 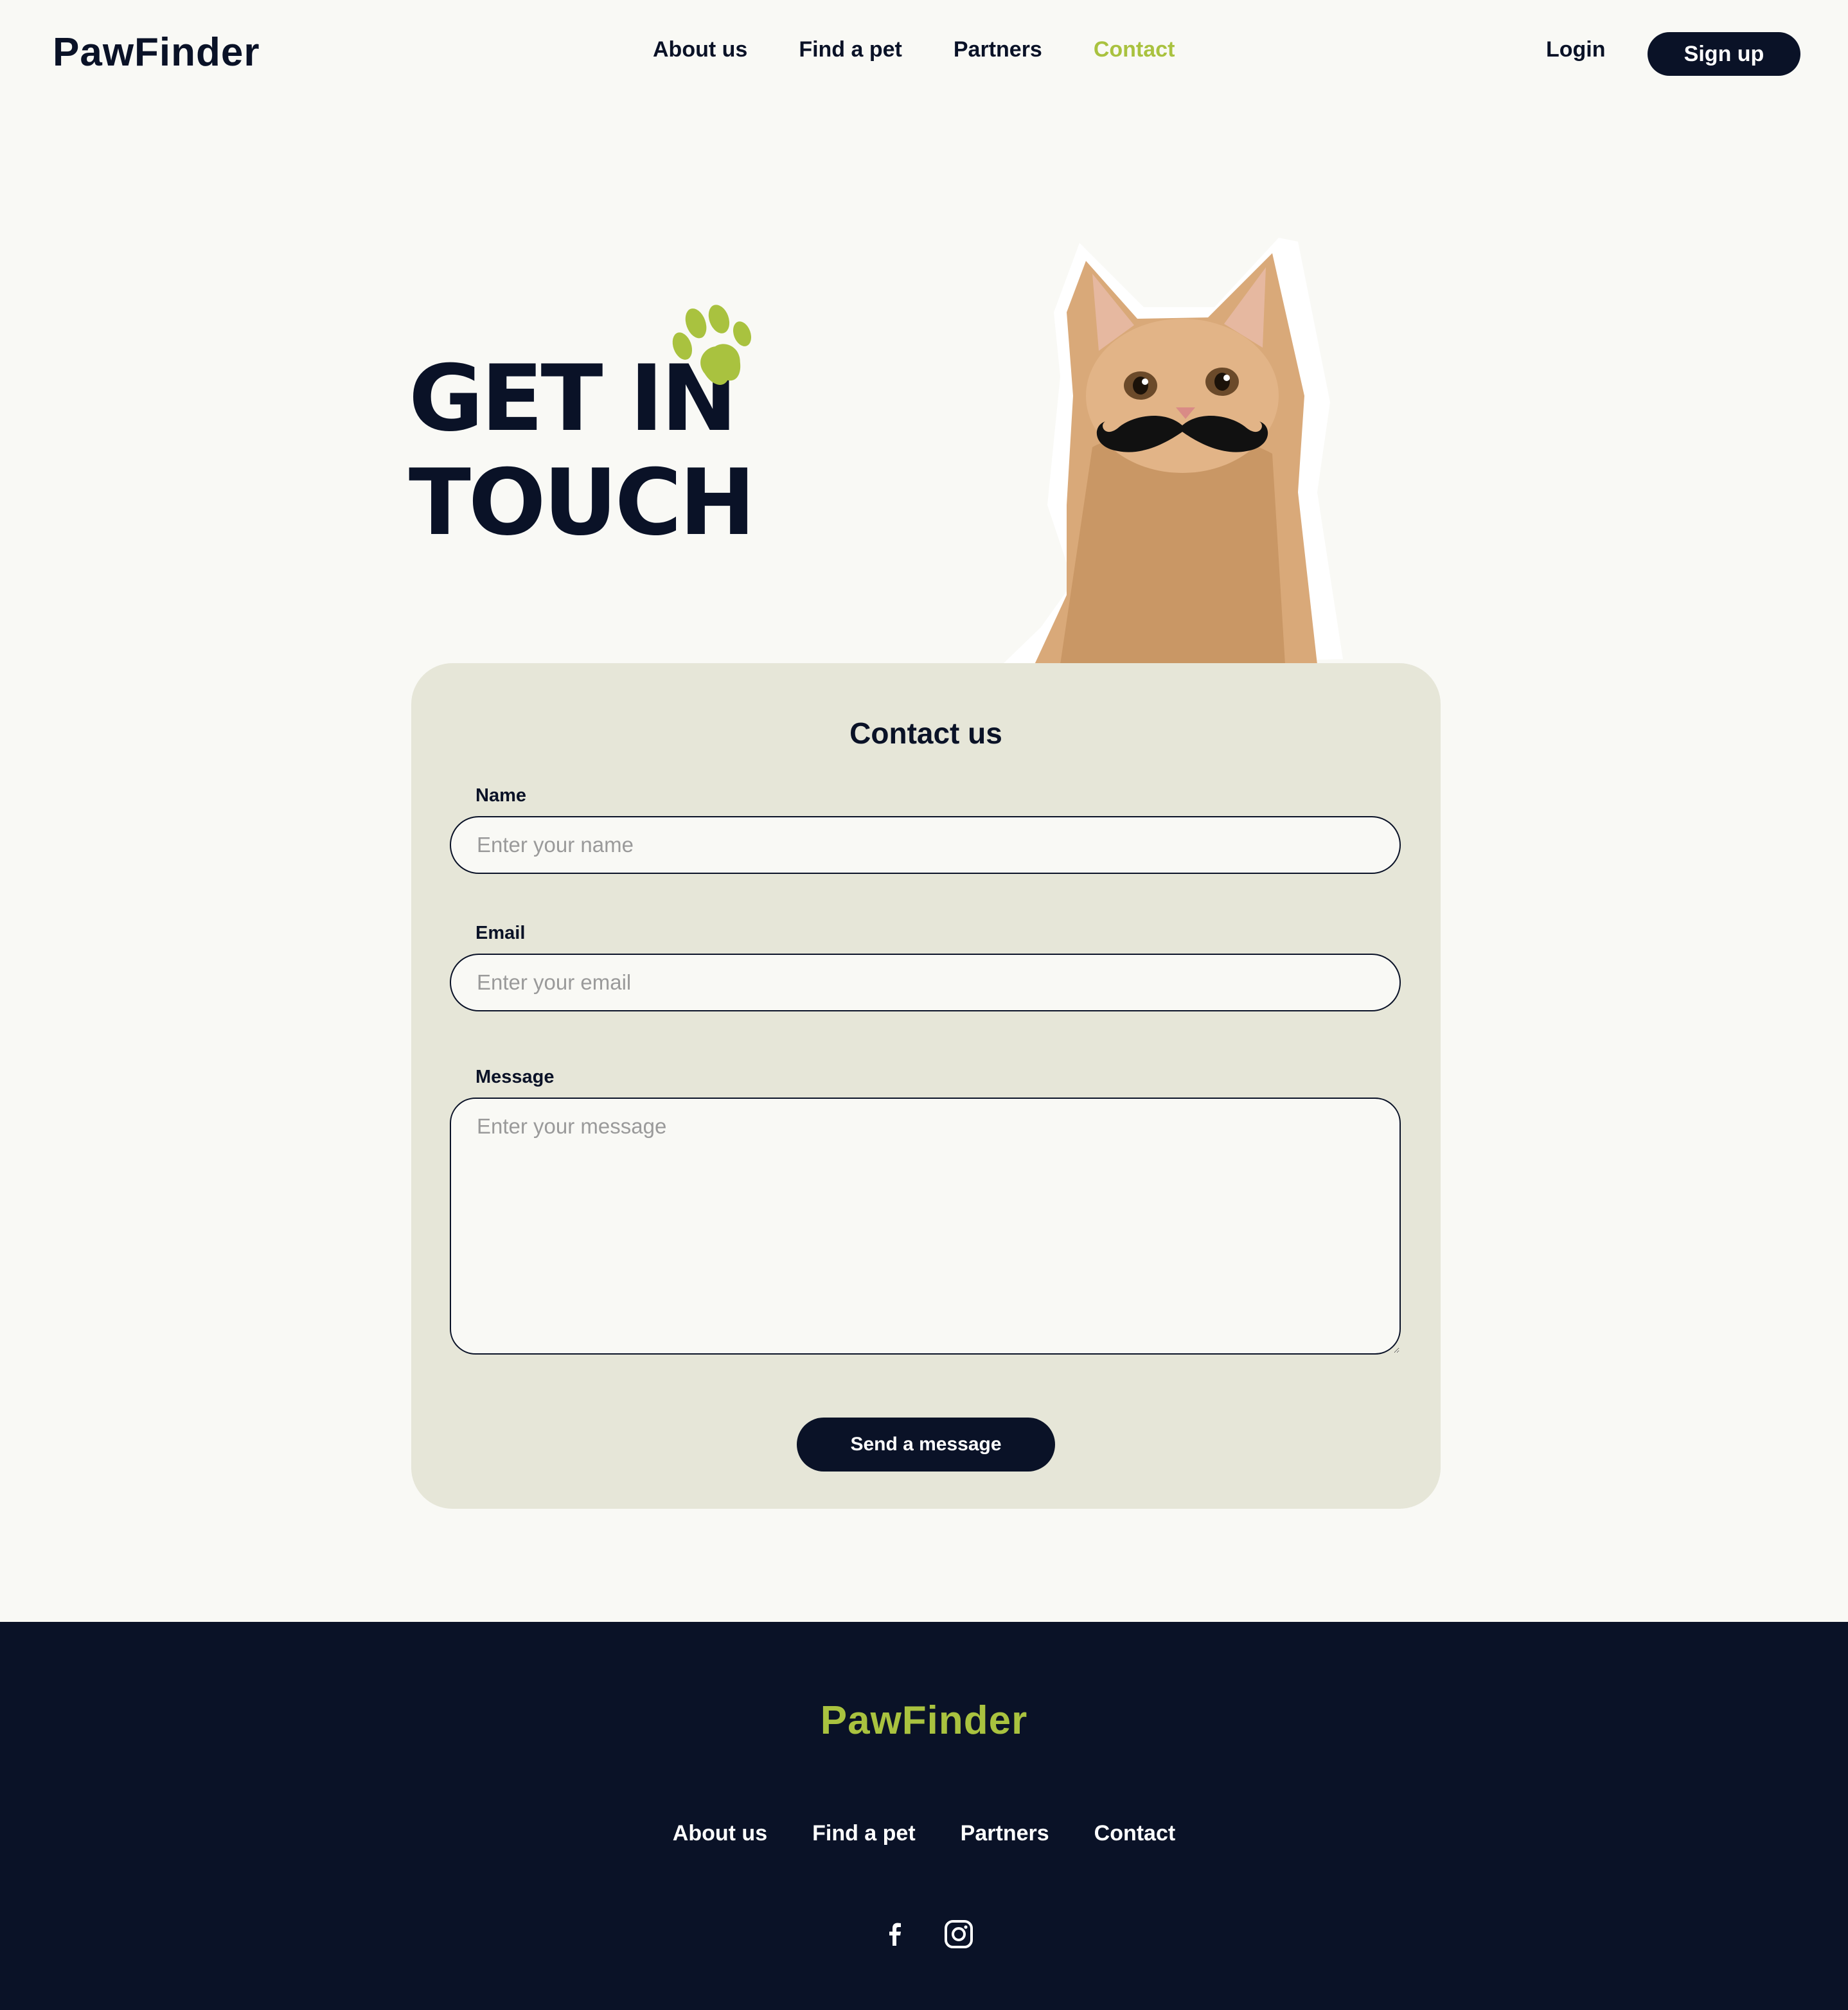 I want to click on nav-about-us: About us, so click(x=700, y=49).